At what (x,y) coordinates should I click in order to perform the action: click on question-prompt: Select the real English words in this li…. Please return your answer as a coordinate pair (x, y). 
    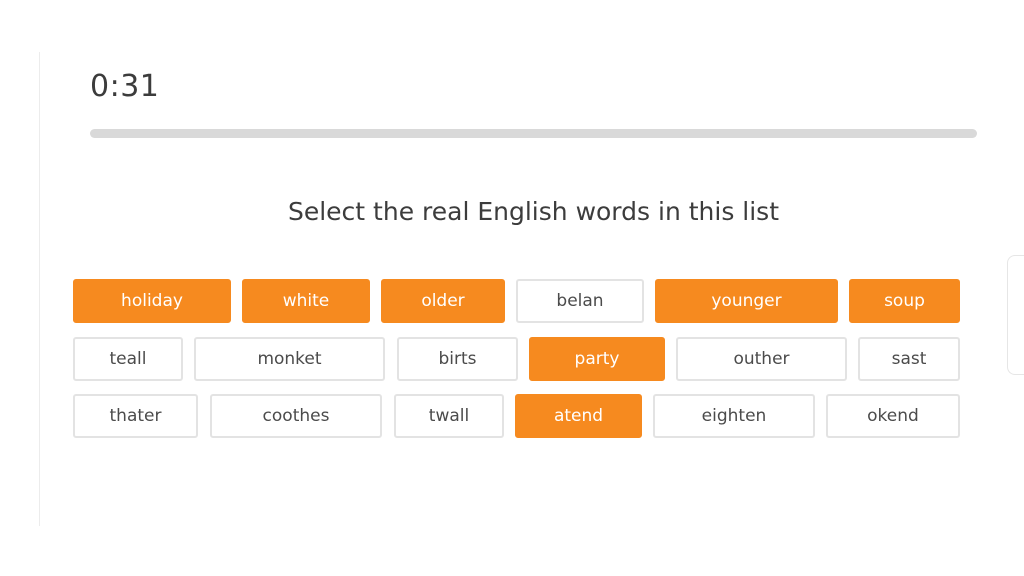
    Looking at the image, I should click on (533, 211).